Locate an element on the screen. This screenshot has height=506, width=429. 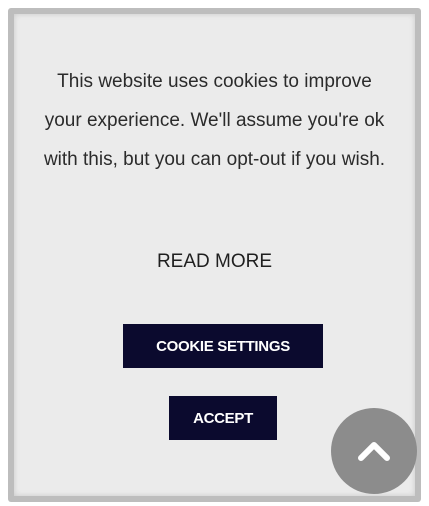
chevron-up-icon is located at coordinates (374, 451).